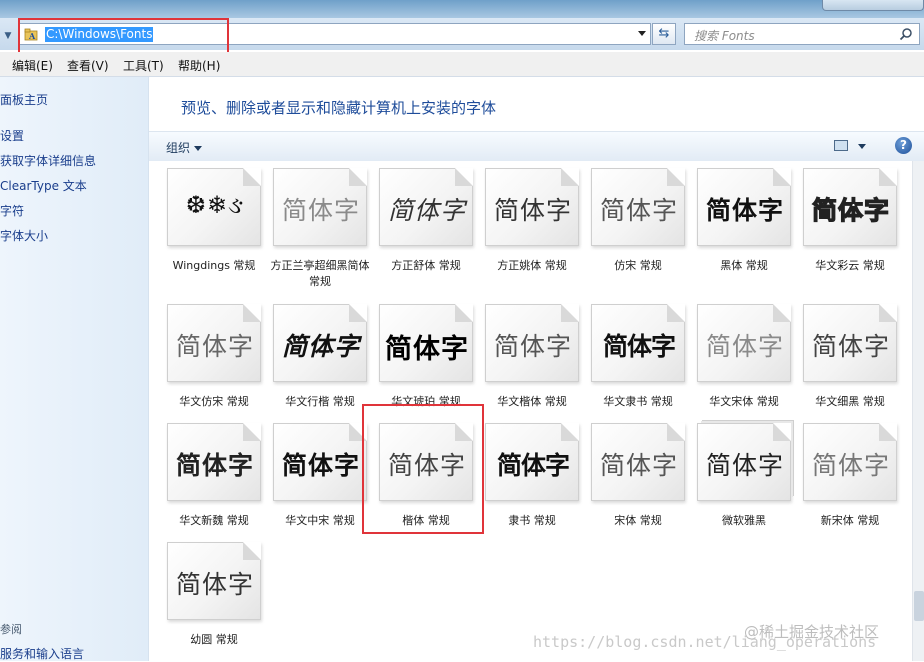 The height and width of the screenshot is (662, 924). I want to click on font-label: 华文中宋 常规, so click(320, 520).